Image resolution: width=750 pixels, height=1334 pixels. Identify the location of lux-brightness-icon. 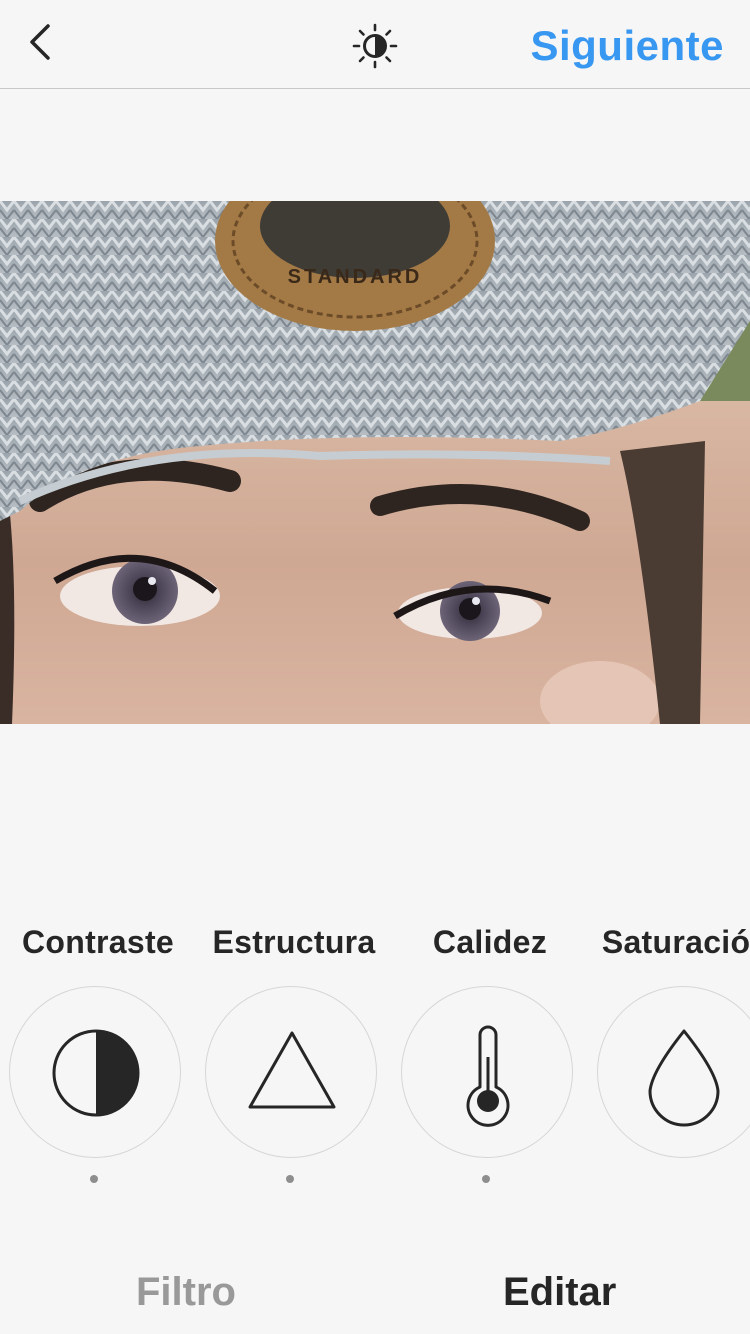
(375, 46).